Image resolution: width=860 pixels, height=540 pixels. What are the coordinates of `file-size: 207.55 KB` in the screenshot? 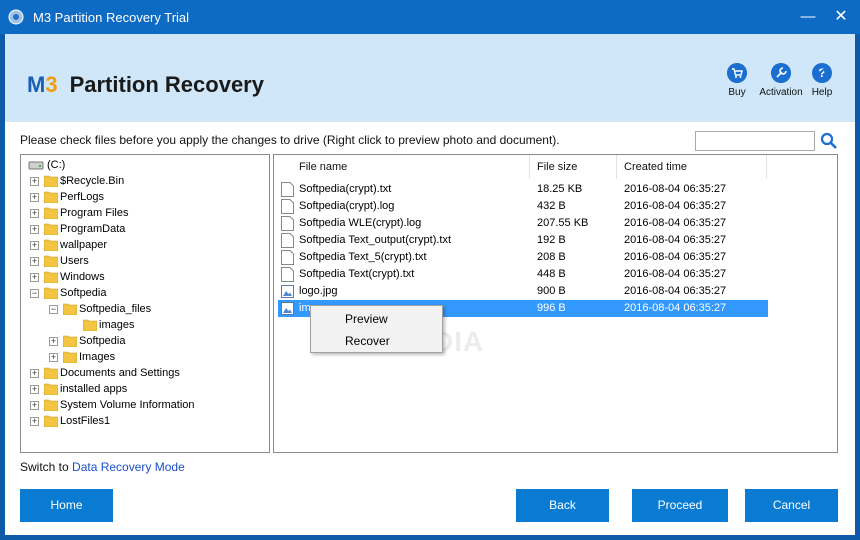 It's located at (563, 223).